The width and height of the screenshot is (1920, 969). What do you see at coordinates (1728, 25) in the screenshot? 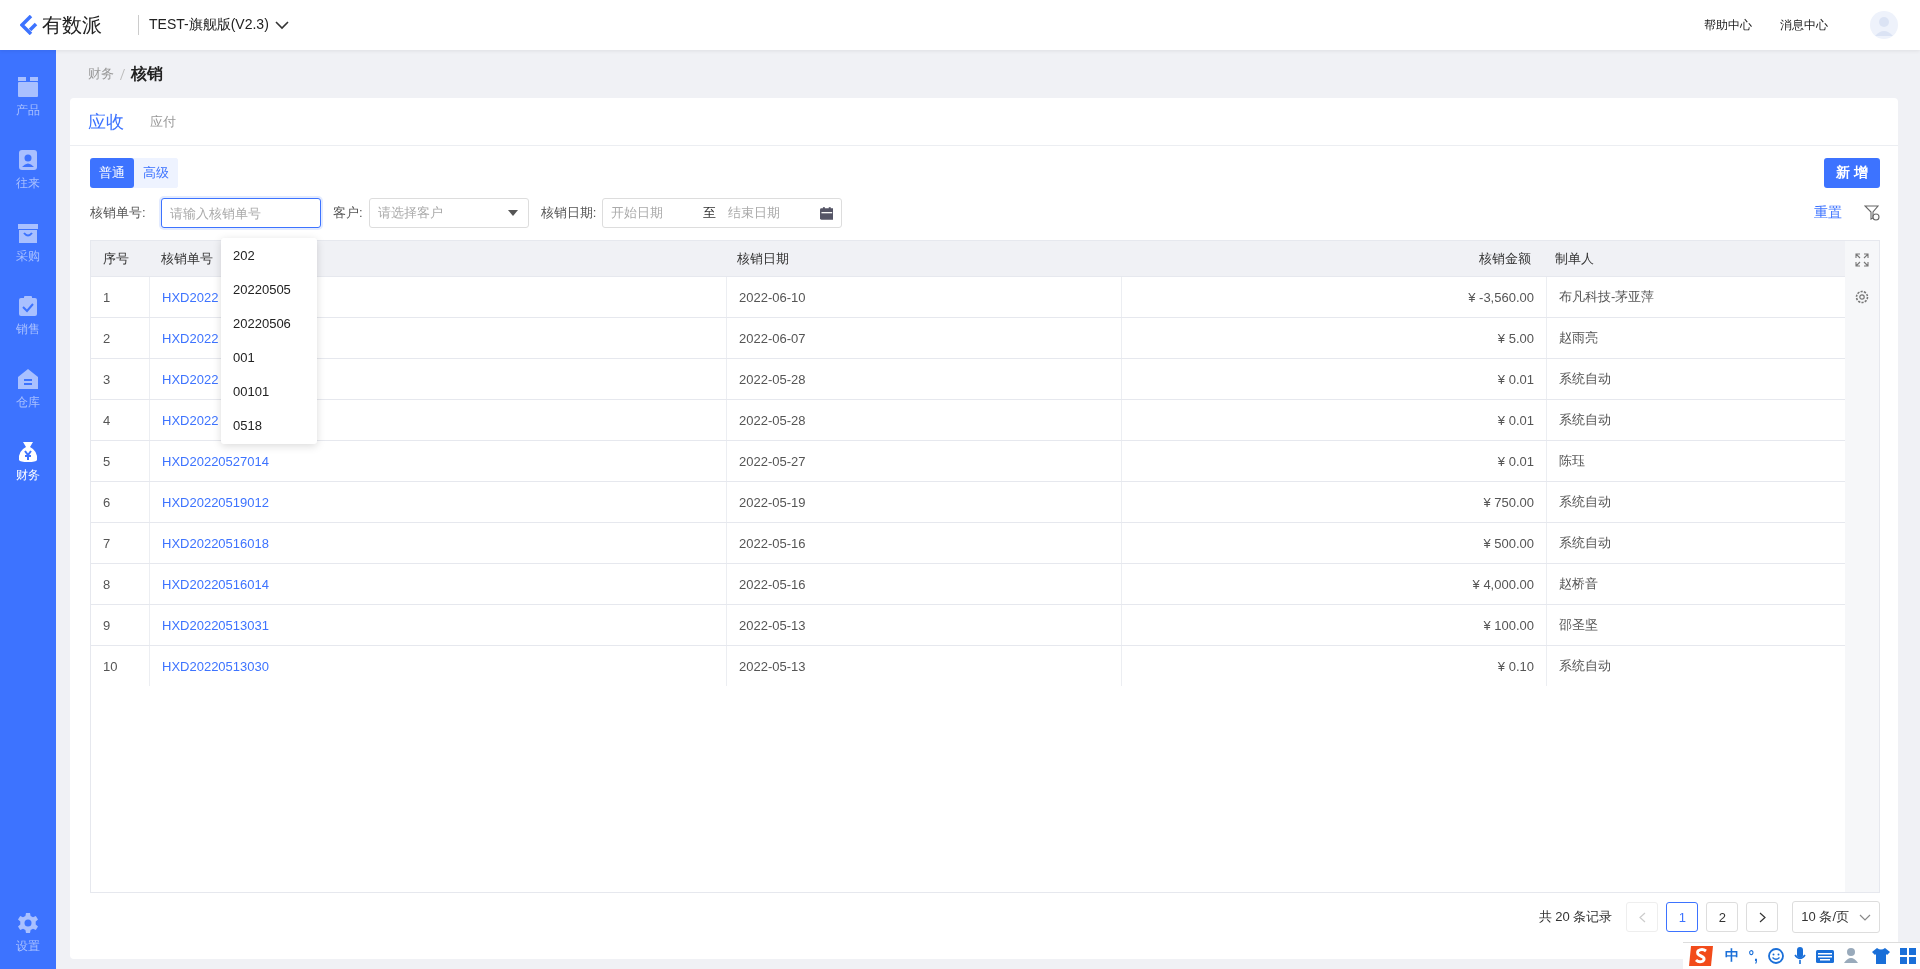
I see `header-link: 帮助中心` at bounding box center [1728, 25].